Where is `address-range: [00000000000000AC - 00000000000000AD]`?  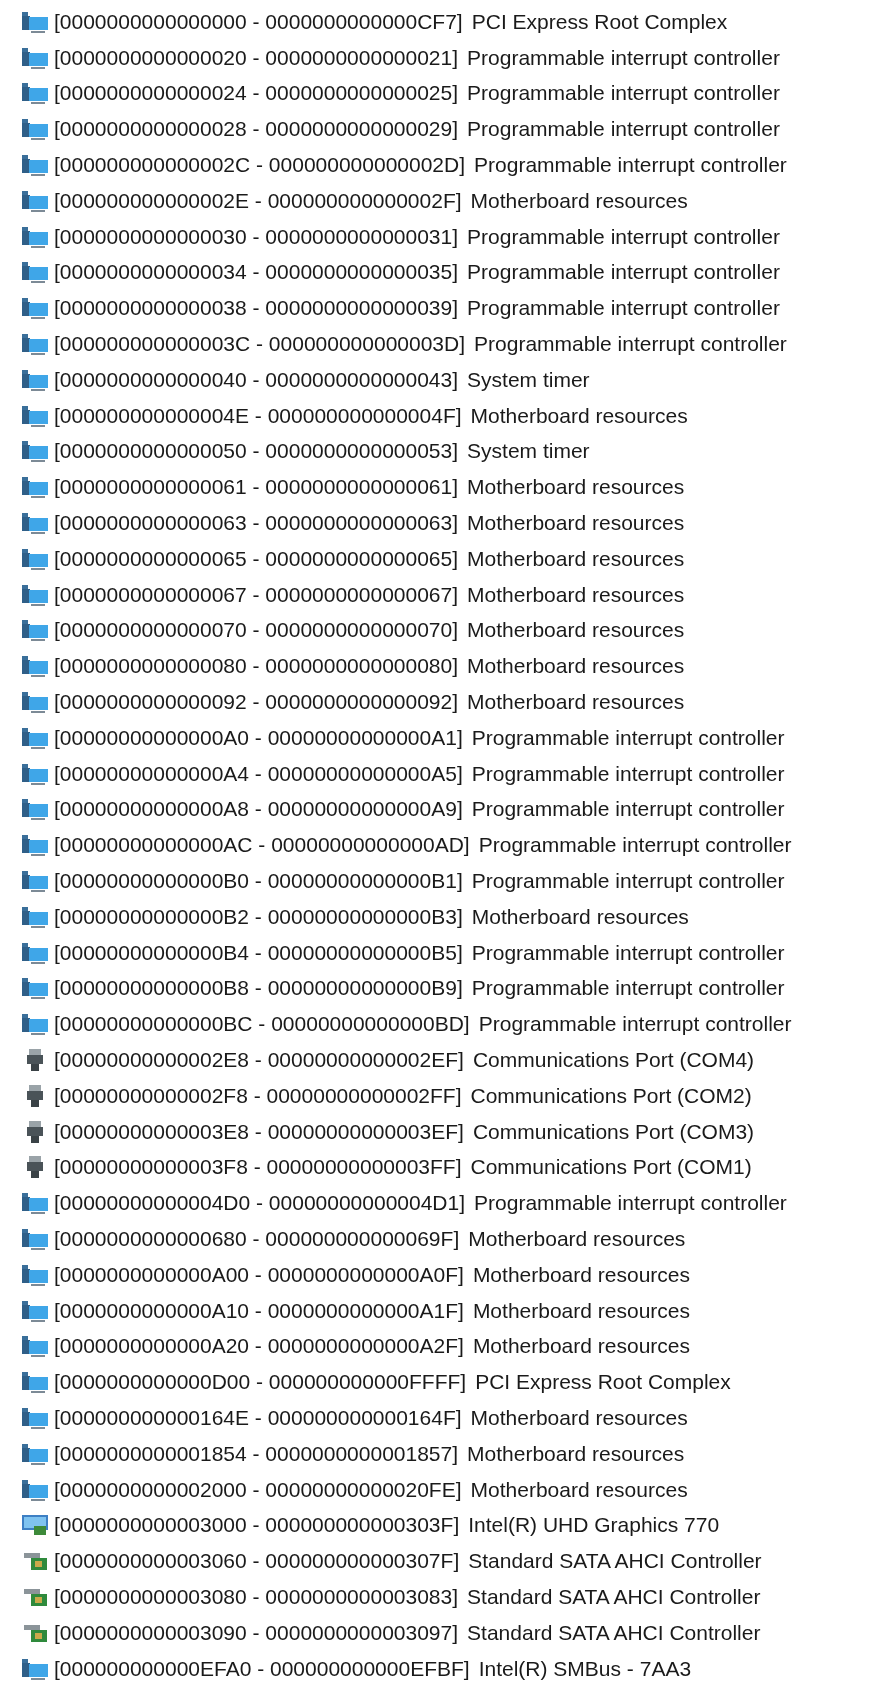
address-range: [00000000000000AC - 00000000000000AD] is located at coordinates (262, 845).